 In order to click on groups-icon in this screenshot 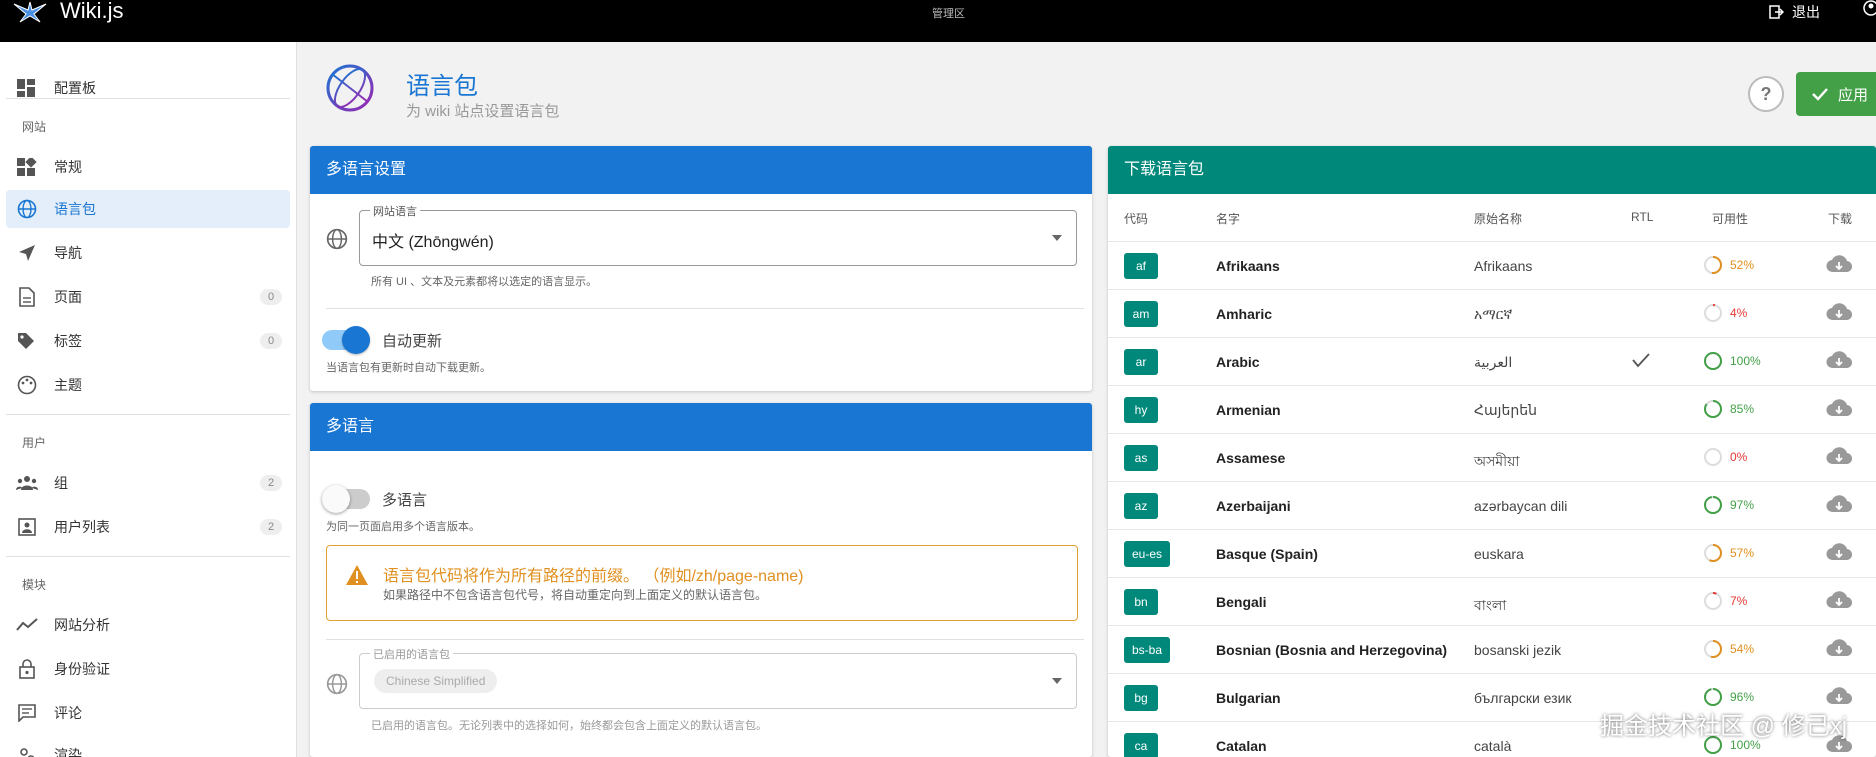, I will do `click(27, 483)`.